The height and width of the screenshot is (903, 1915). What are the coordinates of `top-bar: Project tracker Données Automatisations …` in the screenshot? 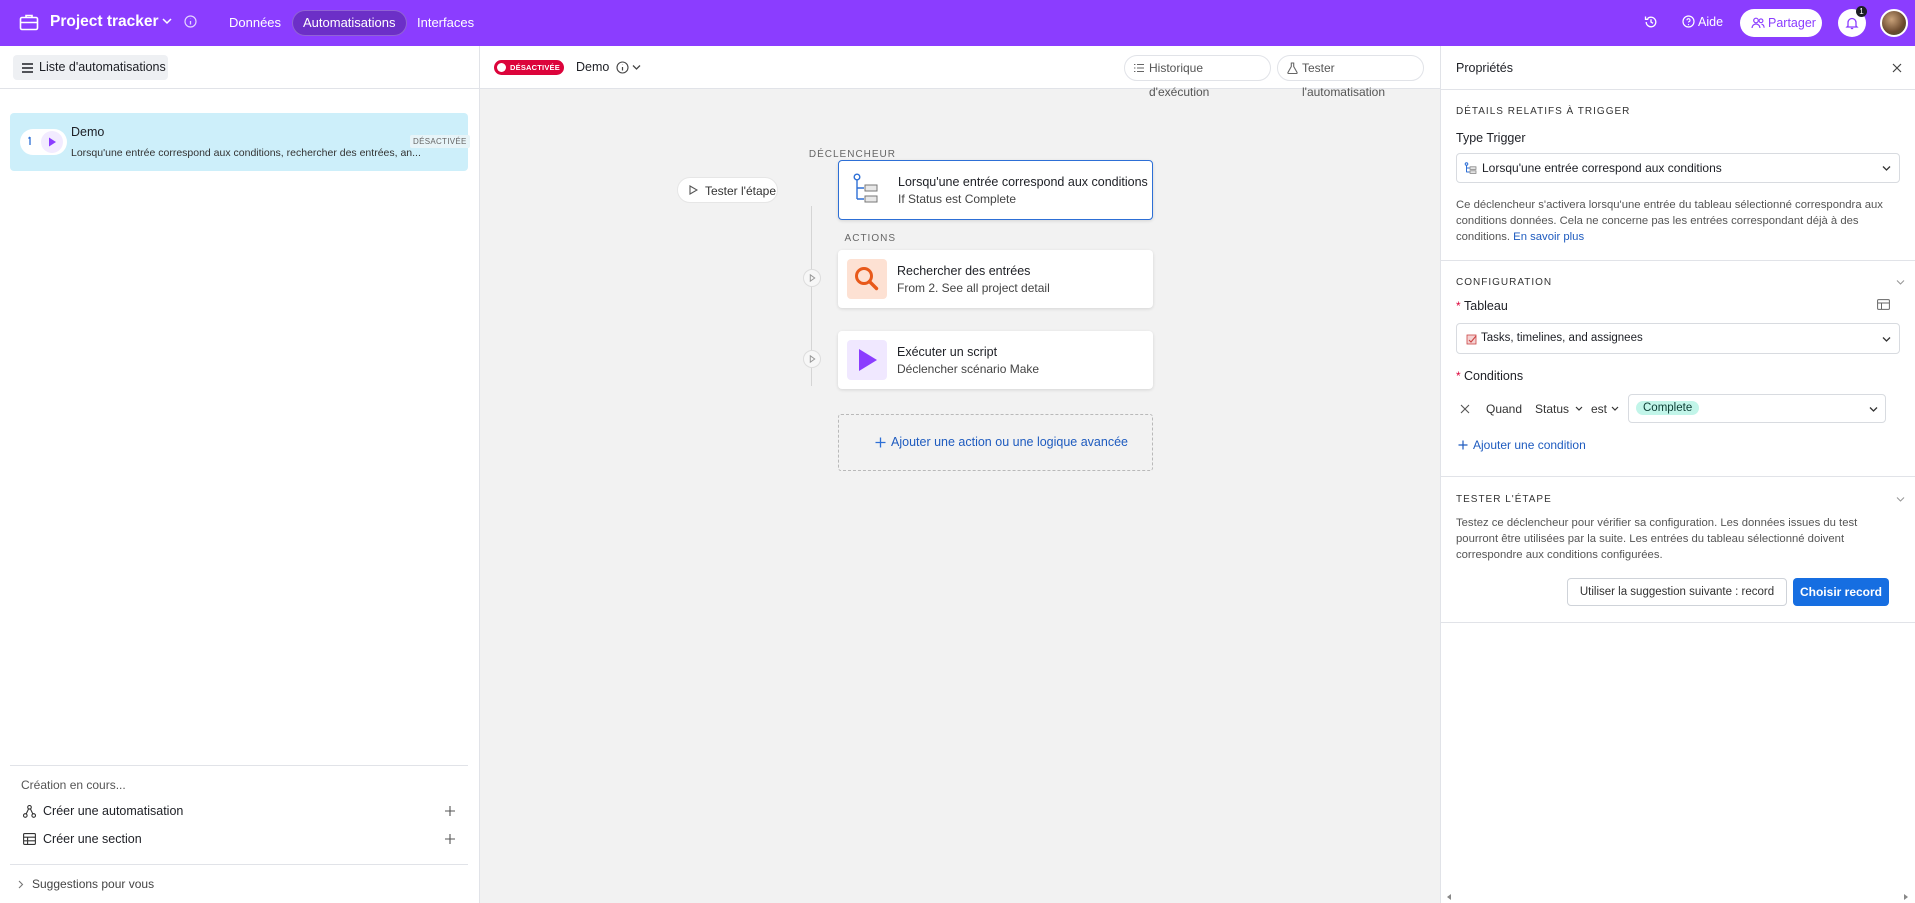 It's located at (957, 23).